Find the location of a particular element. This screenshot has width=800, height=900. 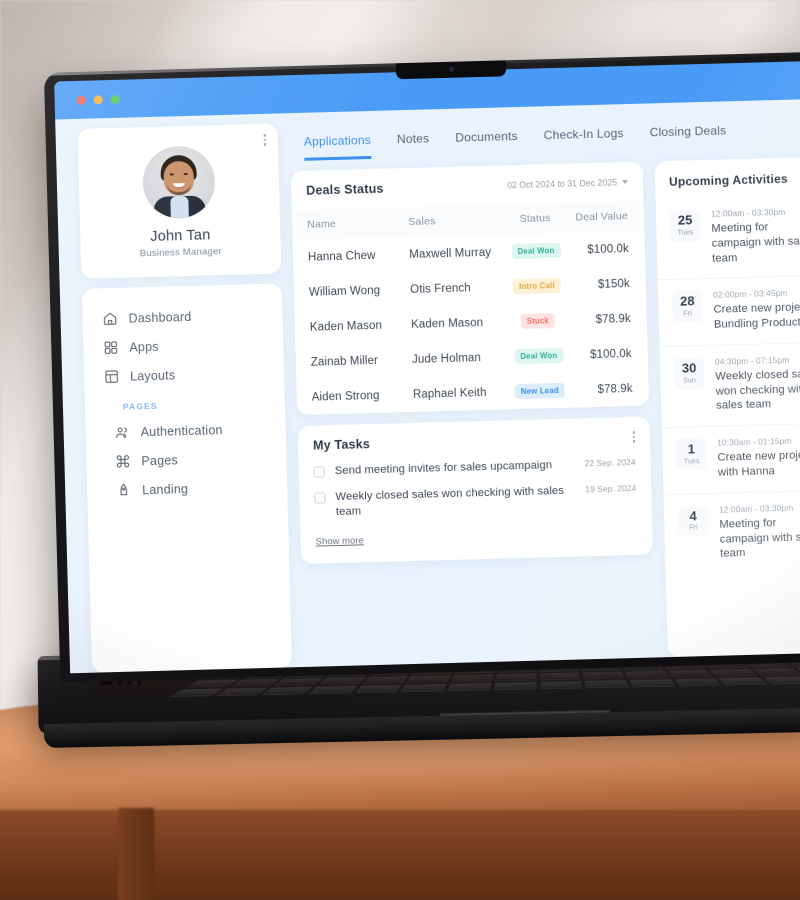

cell-name: Aiden Strong is located at coordinates (345, 396).